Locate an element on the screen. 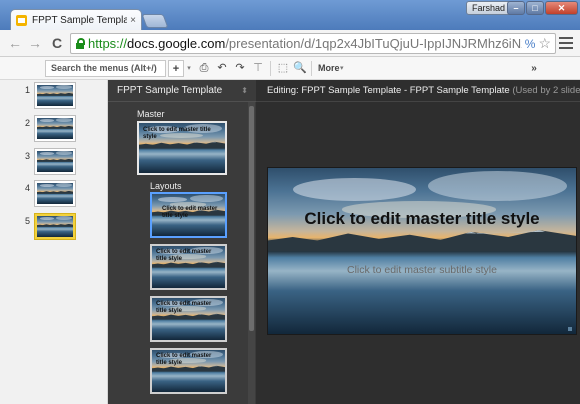 The width and height of the screenshot is (580, 404). bookmark-star-icon: ☆ is located at coordinates (544, 43).